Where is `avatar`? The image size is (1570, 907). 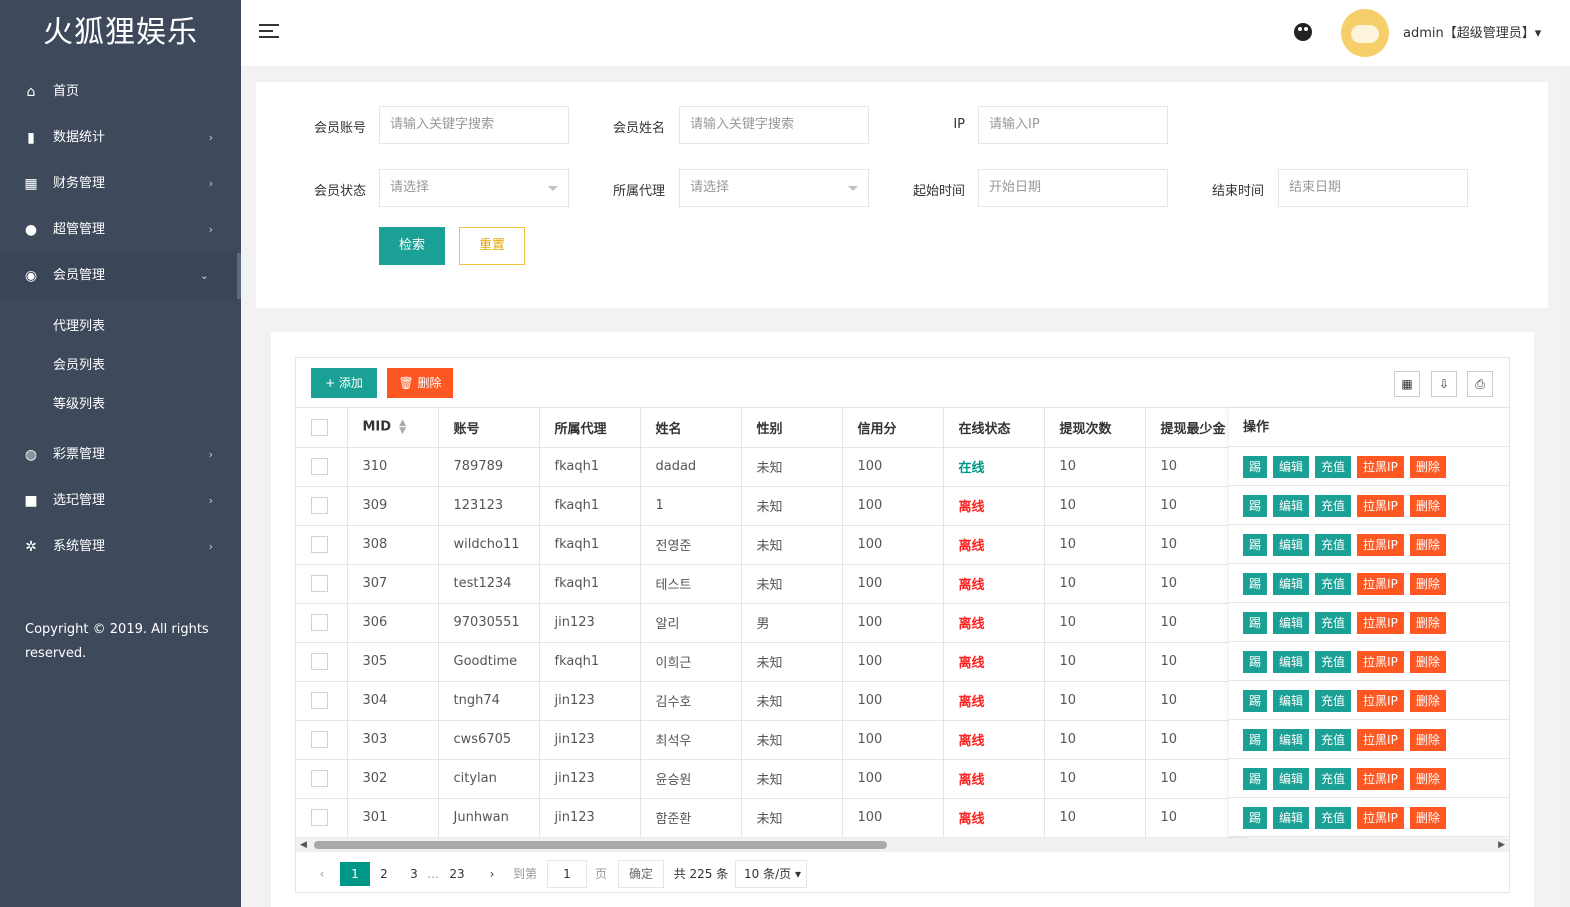
avatar is located at coordinates (1365, 33).